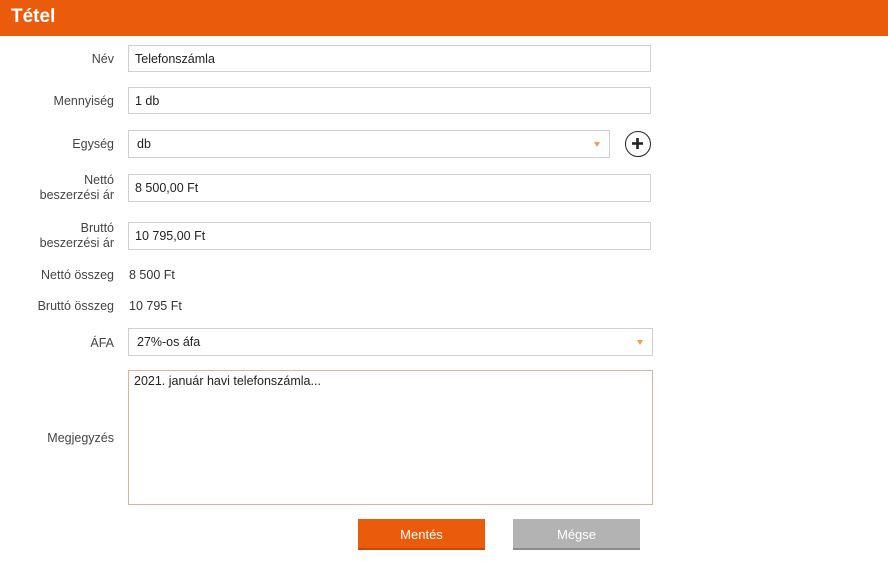 This screenshot has height=561, width=888. What do you see at coordinates (169, 342) in the screenshot?
I see `vat-select-value: 27%-os áfa` at bounding box center [169, 342].